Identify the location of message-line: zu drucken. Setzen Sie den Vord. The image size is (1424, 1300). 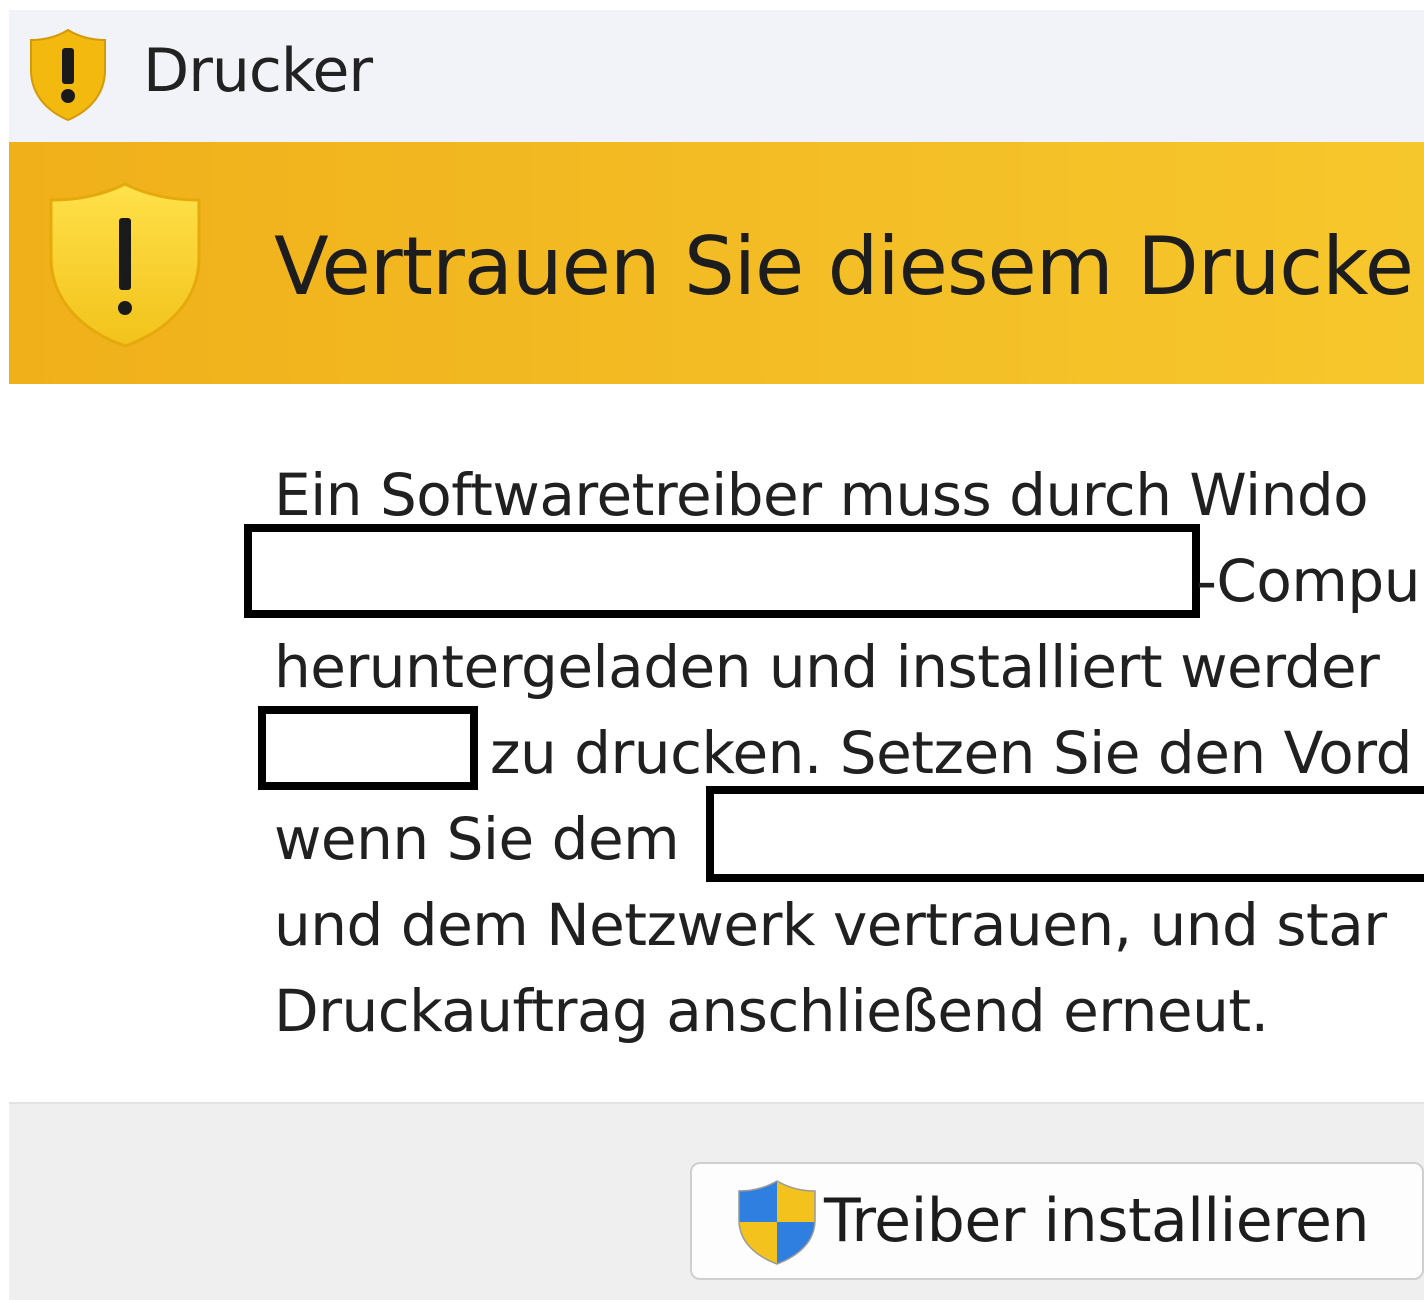
(951, 753).